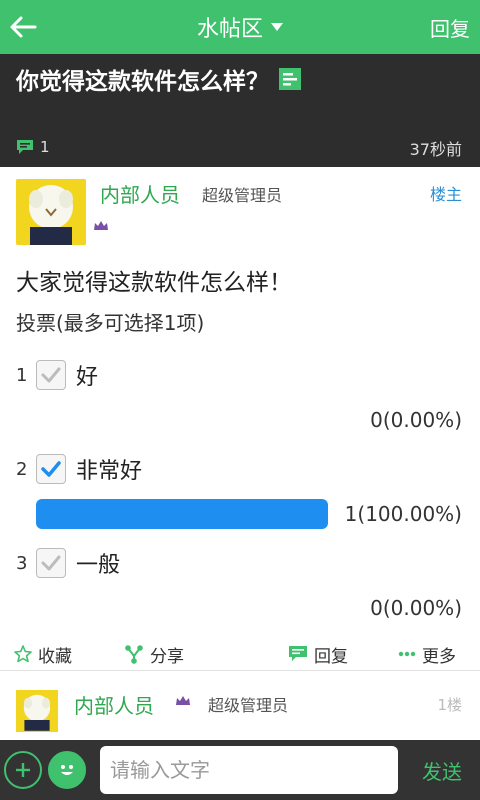 This screenshot has height=800, width=480. What do you see at coordinates (109, 471) in the screenshot?
I see `option-label: 非常好` at bounding box center [109, 471].